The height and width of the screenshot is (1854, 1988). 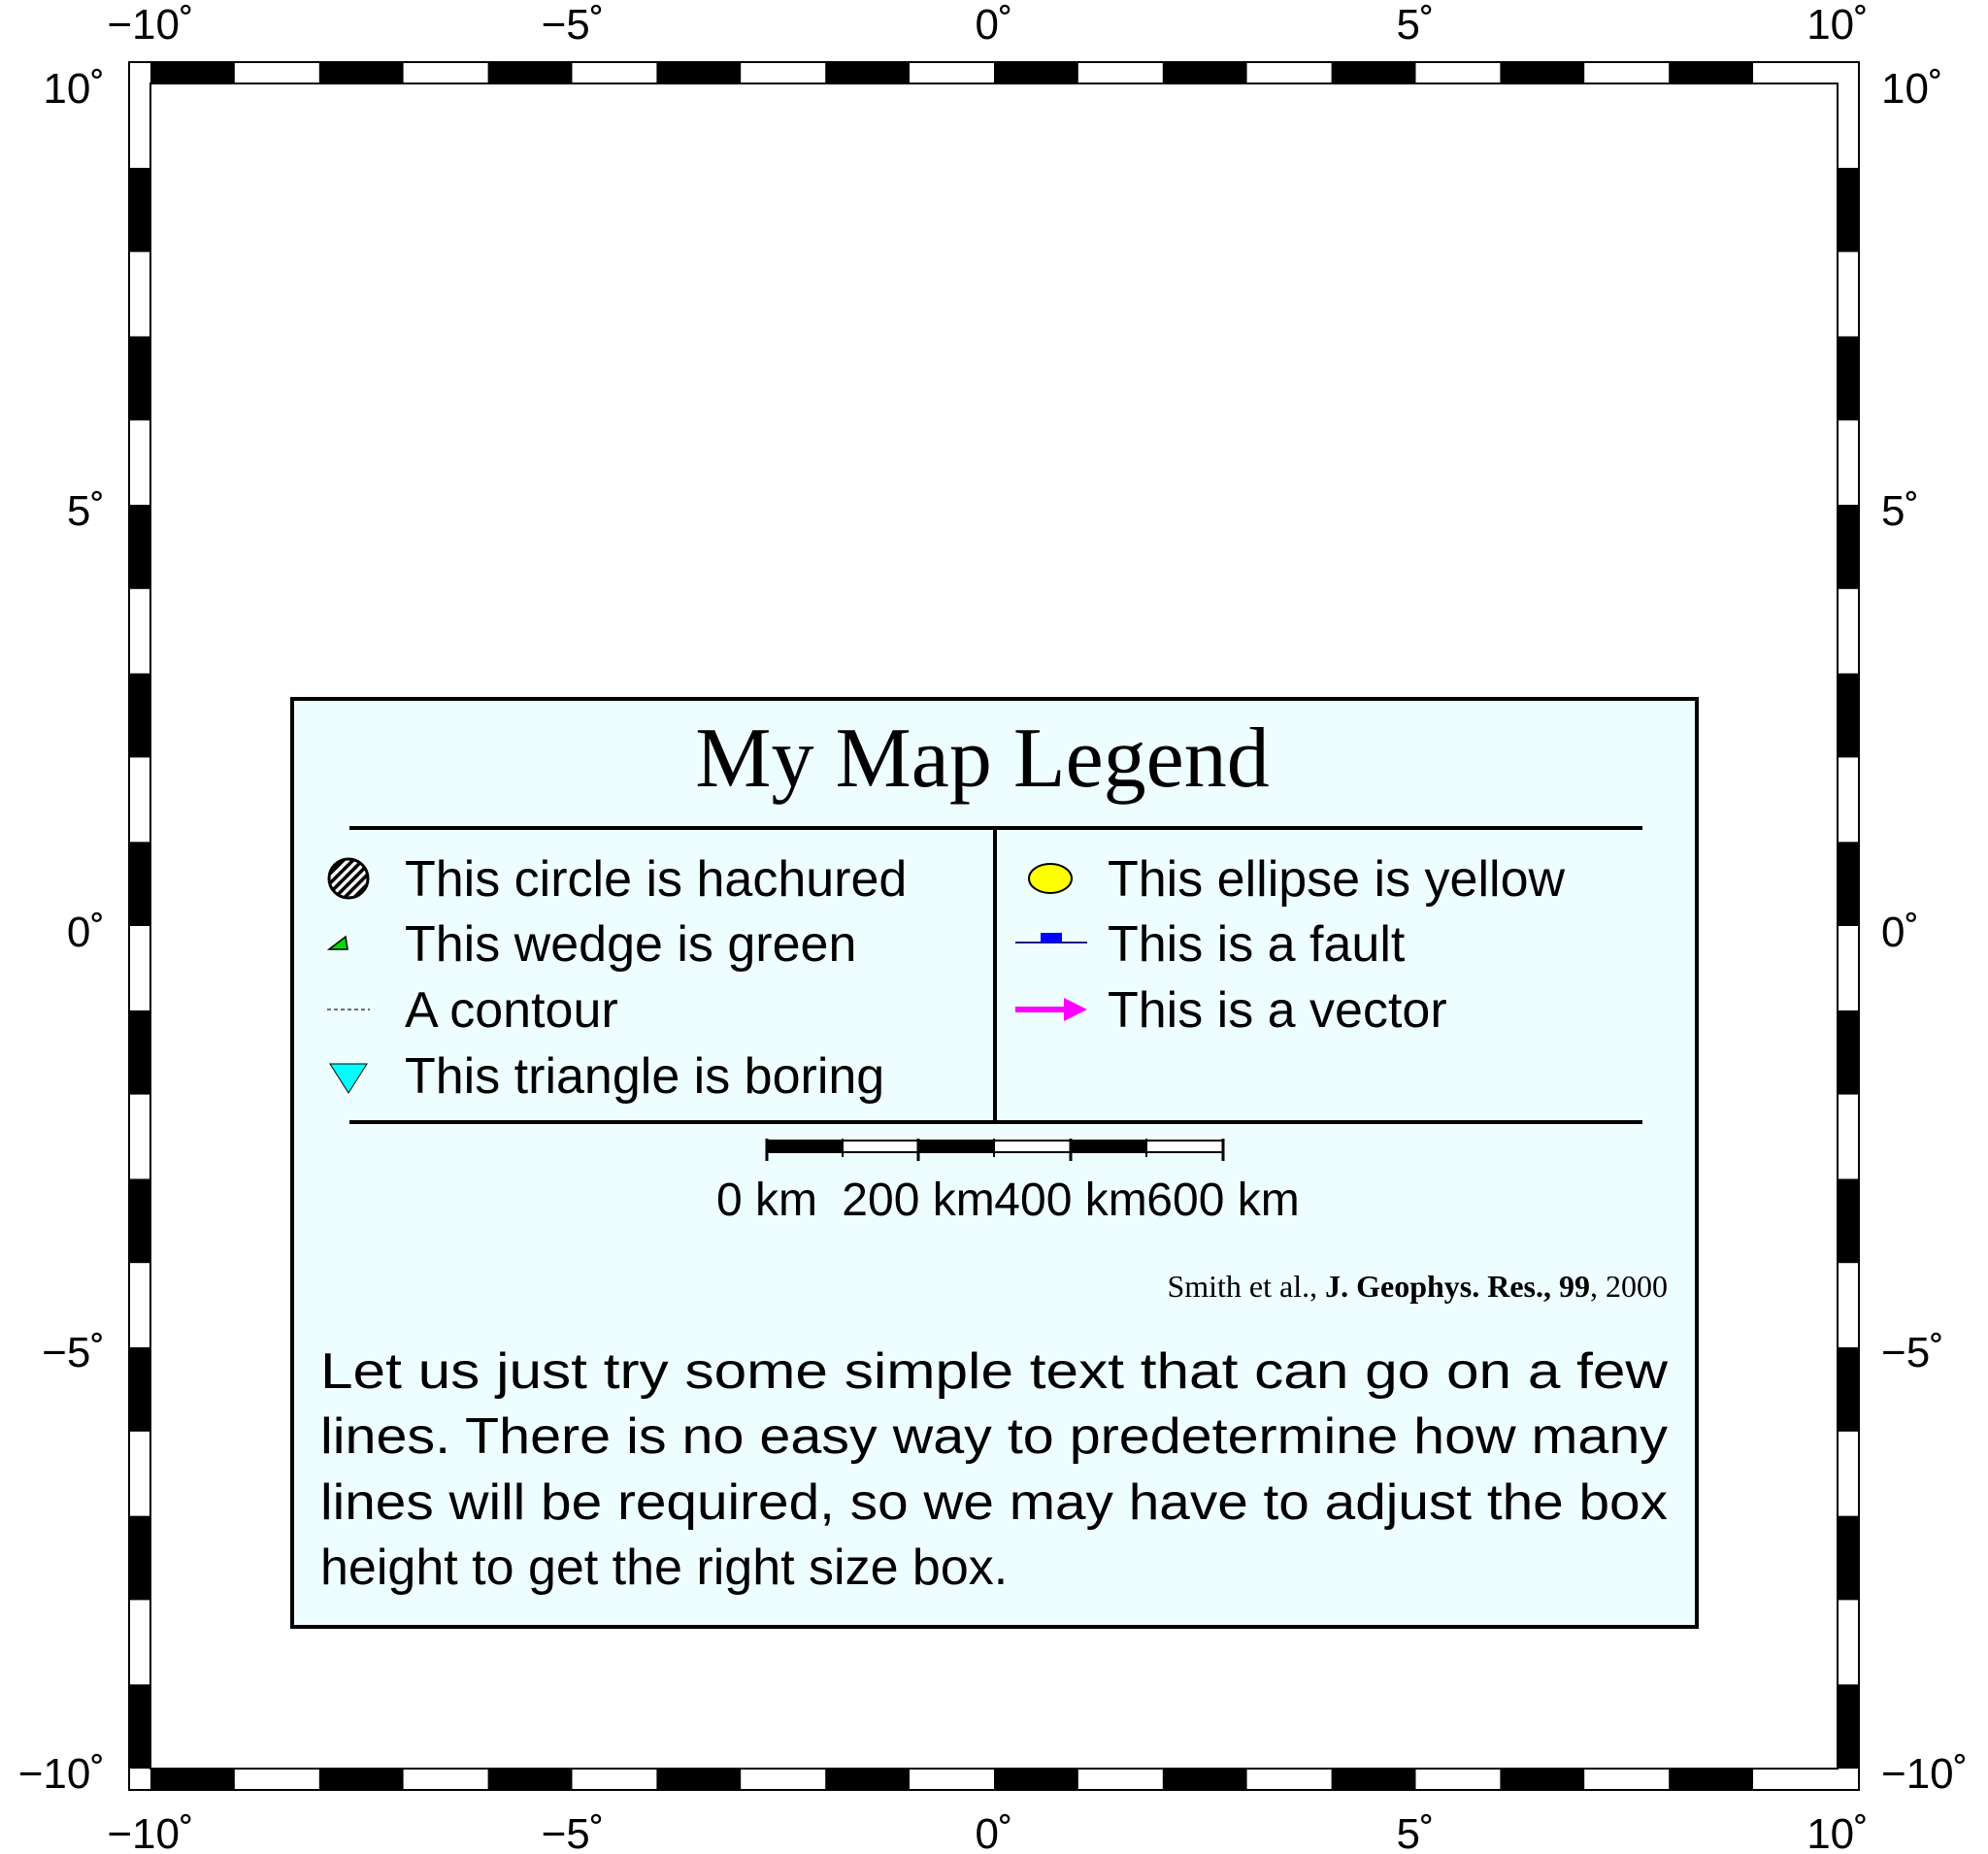 I want to click on scale-bar-label: 400 km, so click(x=1070, y=1201).